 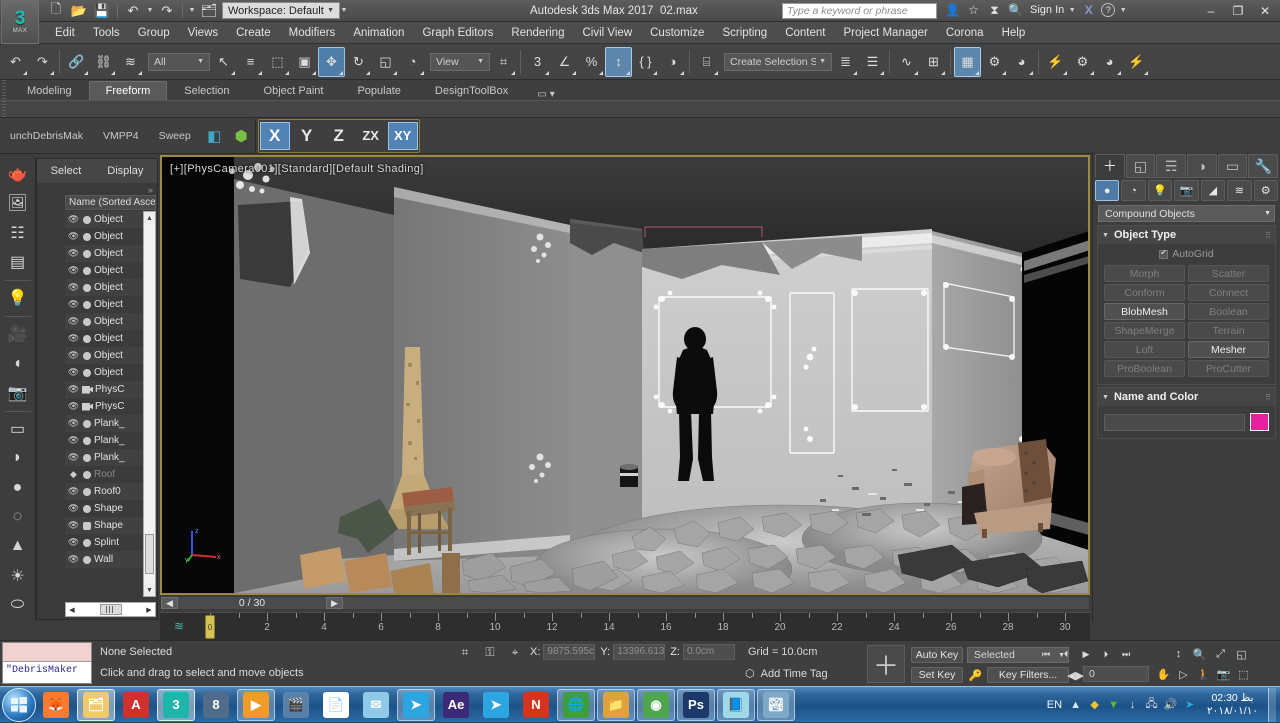 What do you see at coordinates (933, 62) in the screenshot?
I see `schematic-view-button: ⊞` at bounding box center [933, 62].